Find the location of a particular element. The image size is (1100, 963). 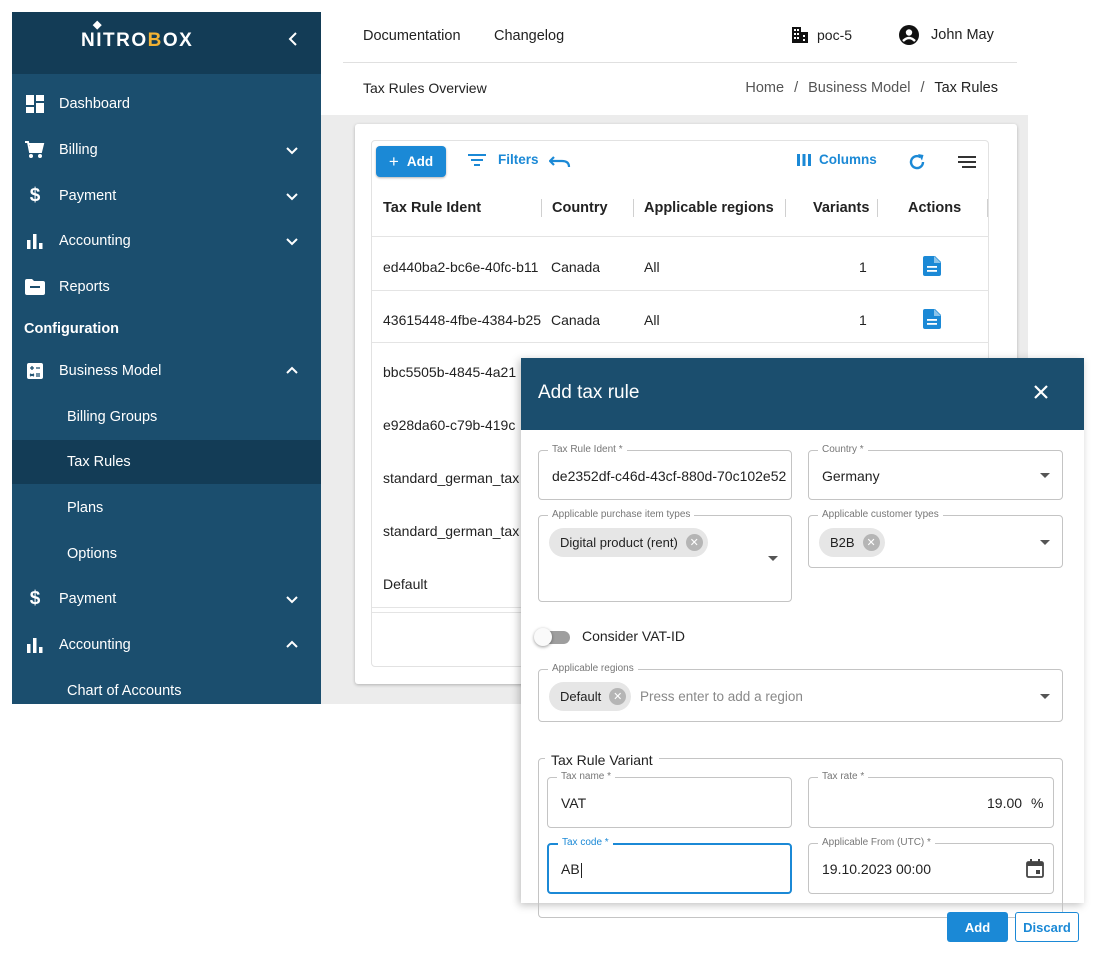

chevron-up-icon is located at coordinates (292, 370).